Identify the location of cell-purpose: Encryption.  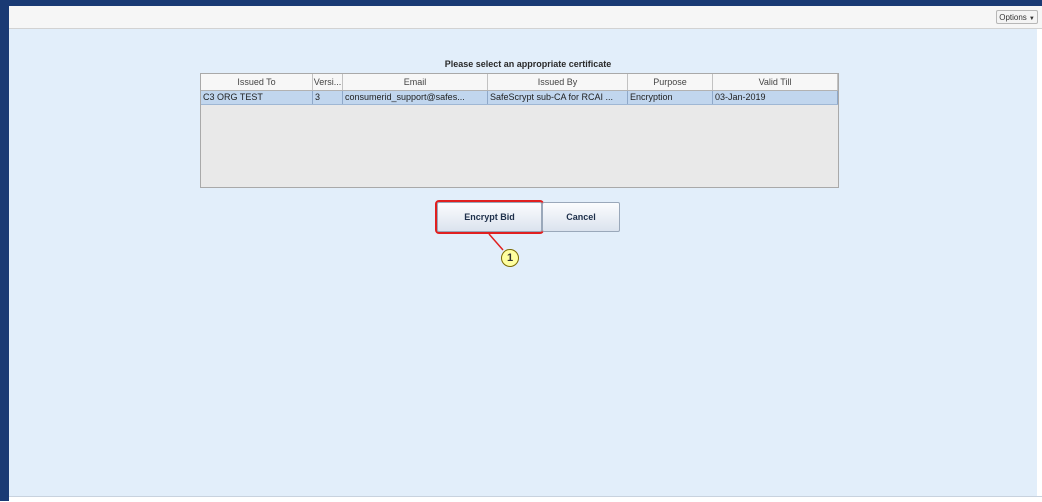
(670, 97).